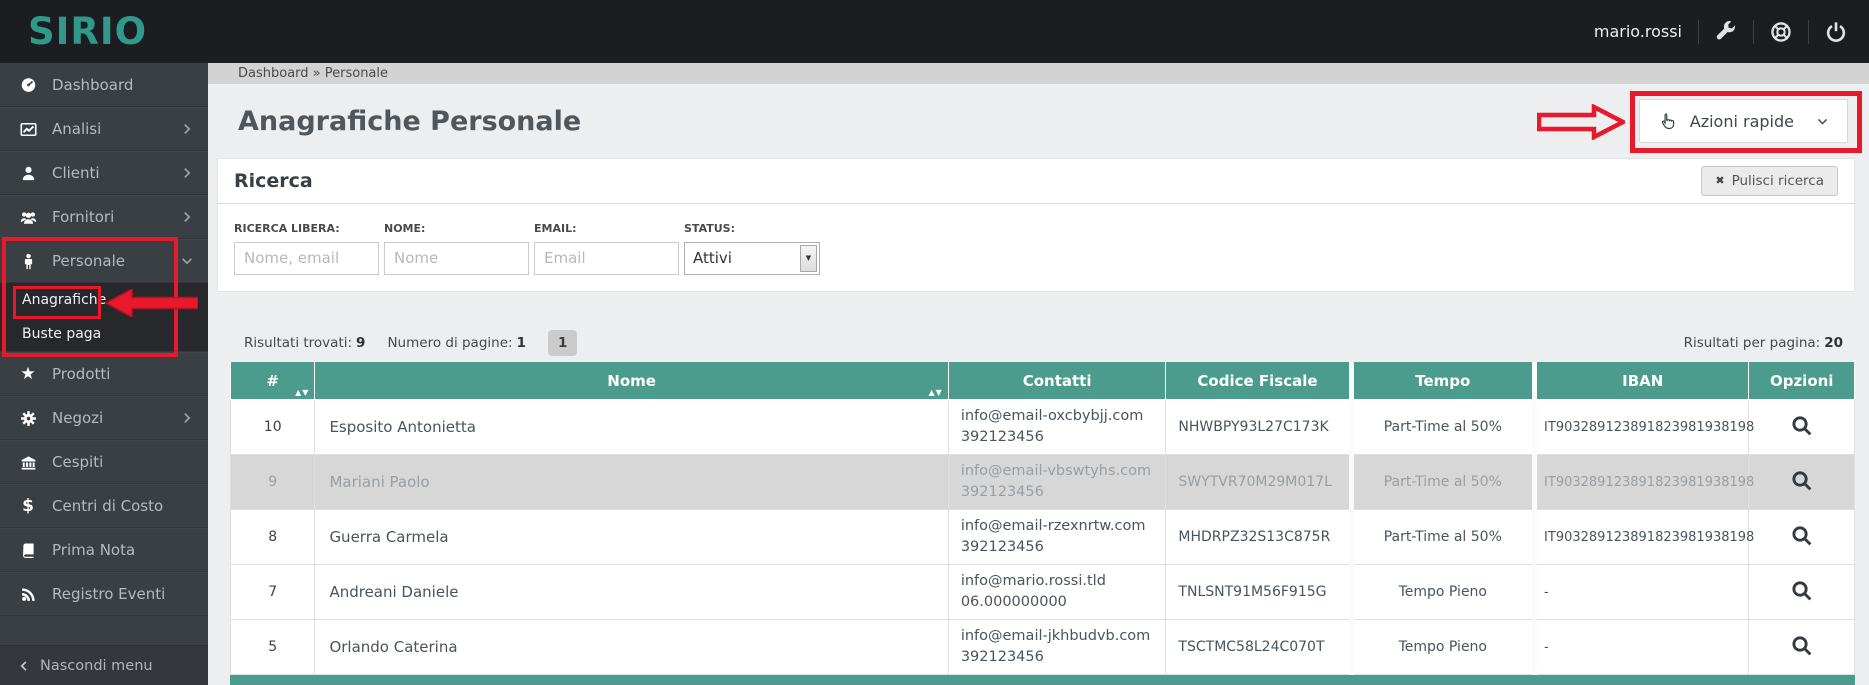 The width and height of the screenshot is (1869, 685). Describe the element at coordinates (305, 342) in the screenshot. I see `results-found: Risultati trovati: 9` at that location.